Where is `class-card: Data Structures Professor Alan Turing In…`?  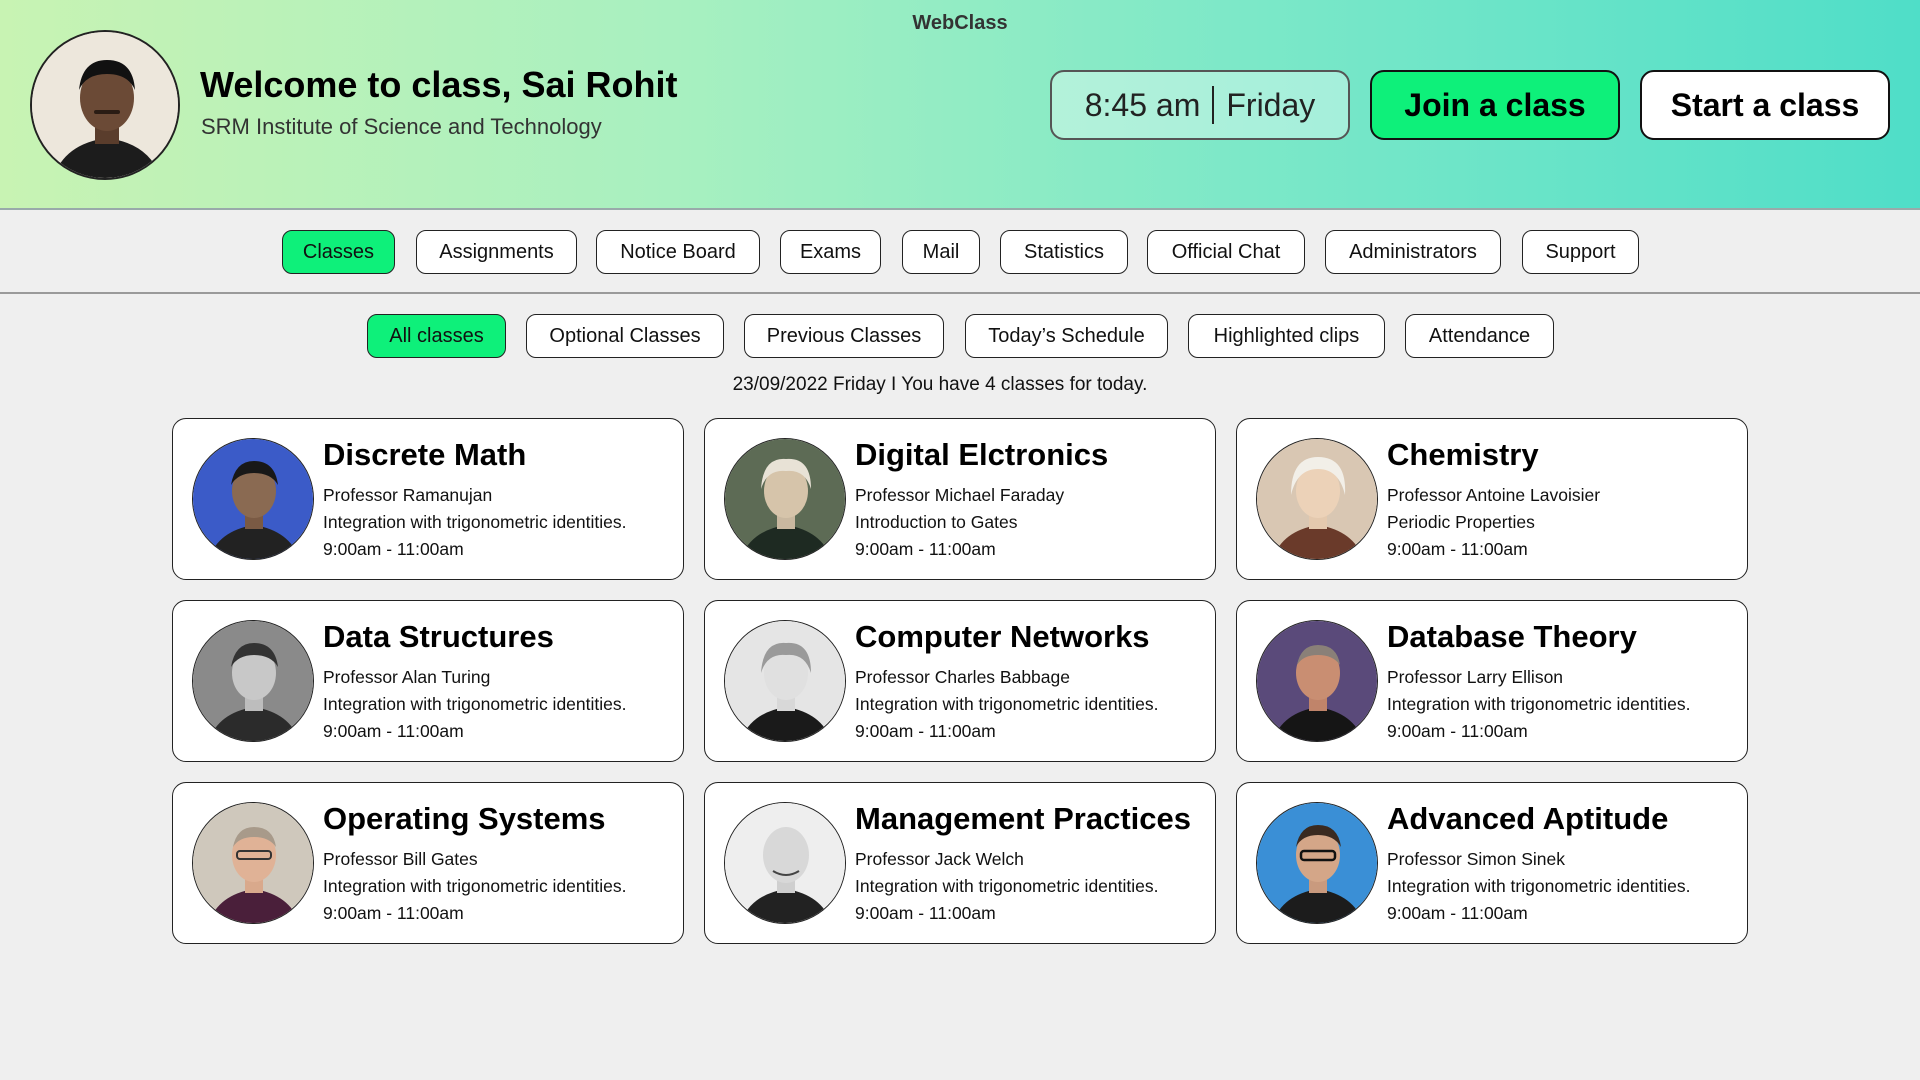 class-card: Data Structures Professor Alan Turing In… is located at coordinates (428, 681).